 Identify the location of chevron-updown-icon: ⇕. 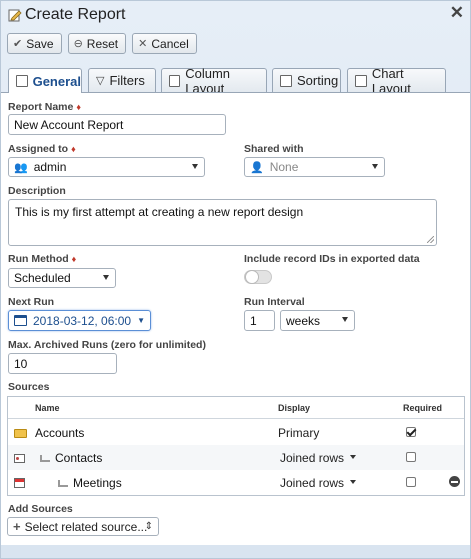
(148, 526).